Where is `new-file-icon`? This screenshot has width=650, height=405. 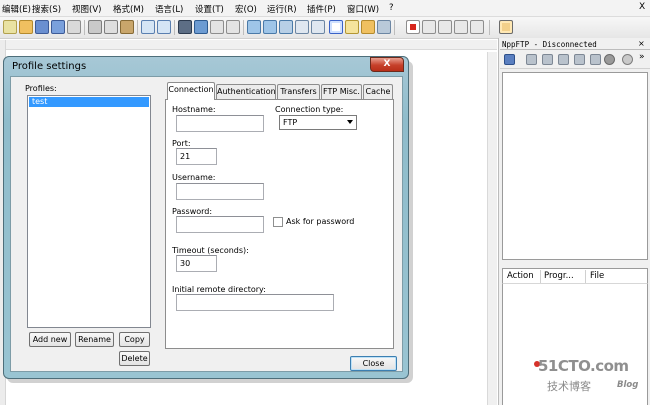
new-file-icon is located at coordinates (10, 27).